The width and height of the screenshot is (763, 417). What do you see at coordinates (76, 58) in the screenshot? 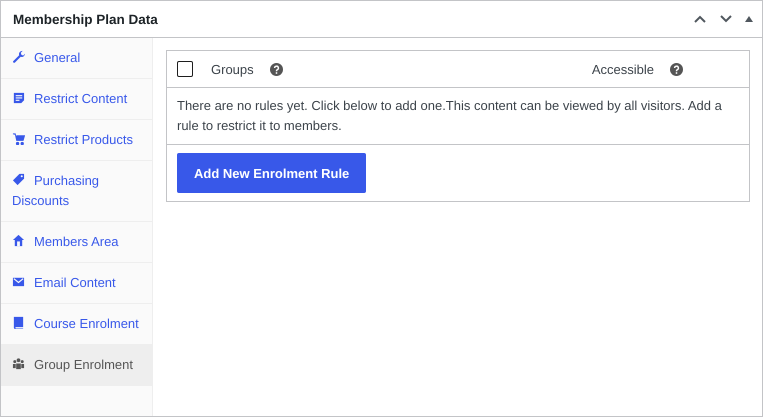
I see `sidebar-tab: General` at bounding box center [76, 58].